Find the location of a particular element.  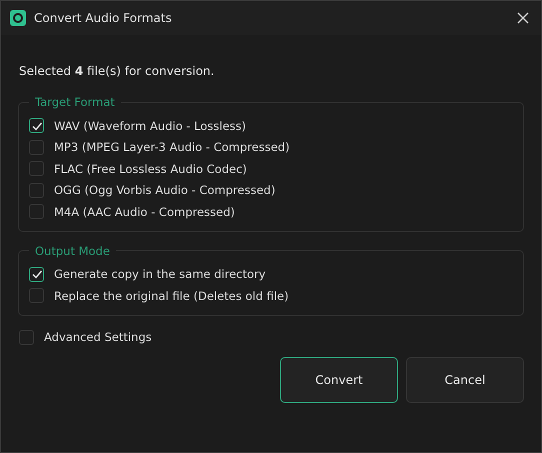

cancel-button: Cancel is located at coordinates (465, 380).